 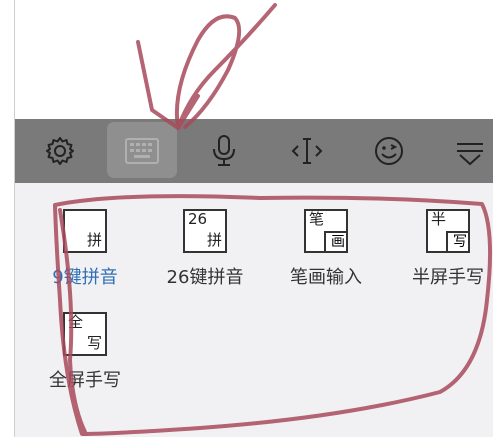 I want to click on mode-icon-bottom-text: 画, so click(x=338, y=242).